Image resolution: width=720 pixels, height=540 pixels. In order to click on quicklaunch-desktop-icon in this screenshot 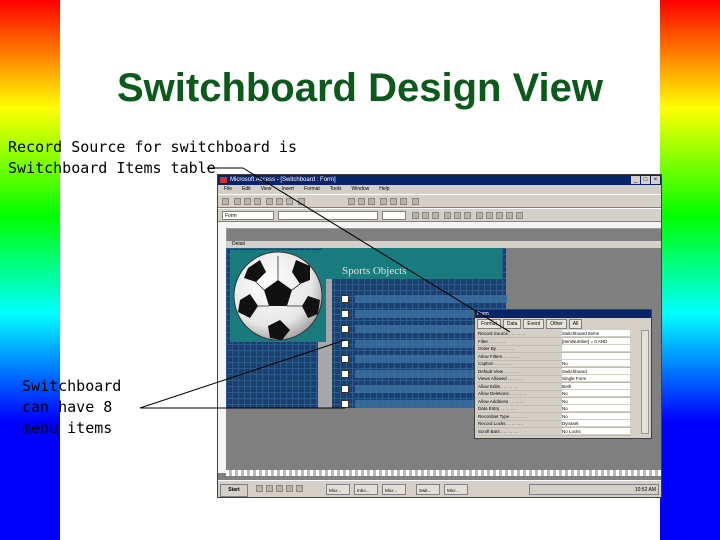, I will do `click(259, 488)`.